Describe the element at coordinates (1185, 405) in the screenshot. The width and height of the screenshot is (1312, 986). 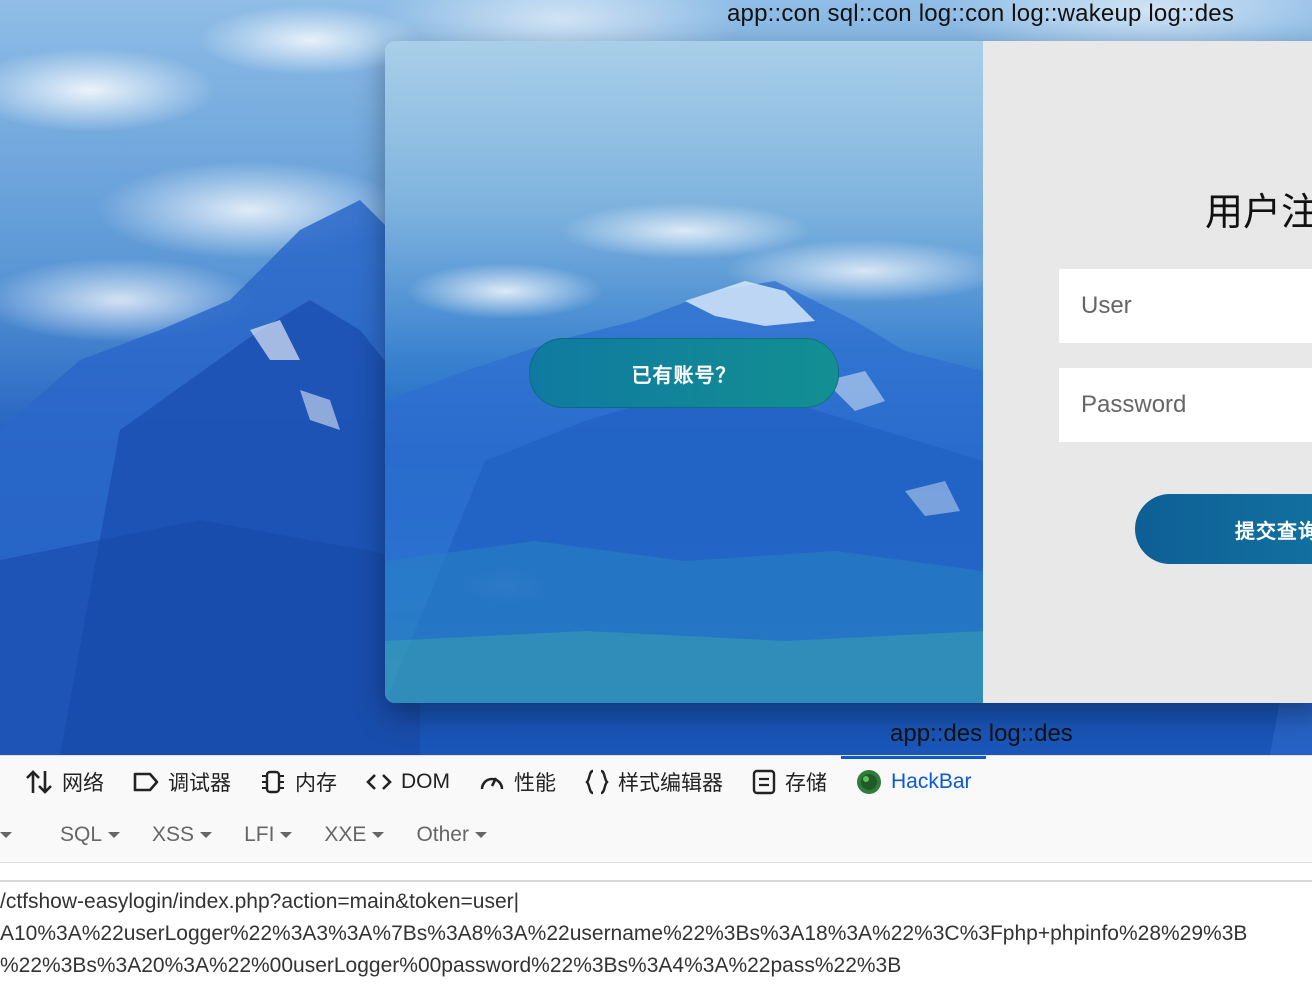
I see `password-input` at that location.